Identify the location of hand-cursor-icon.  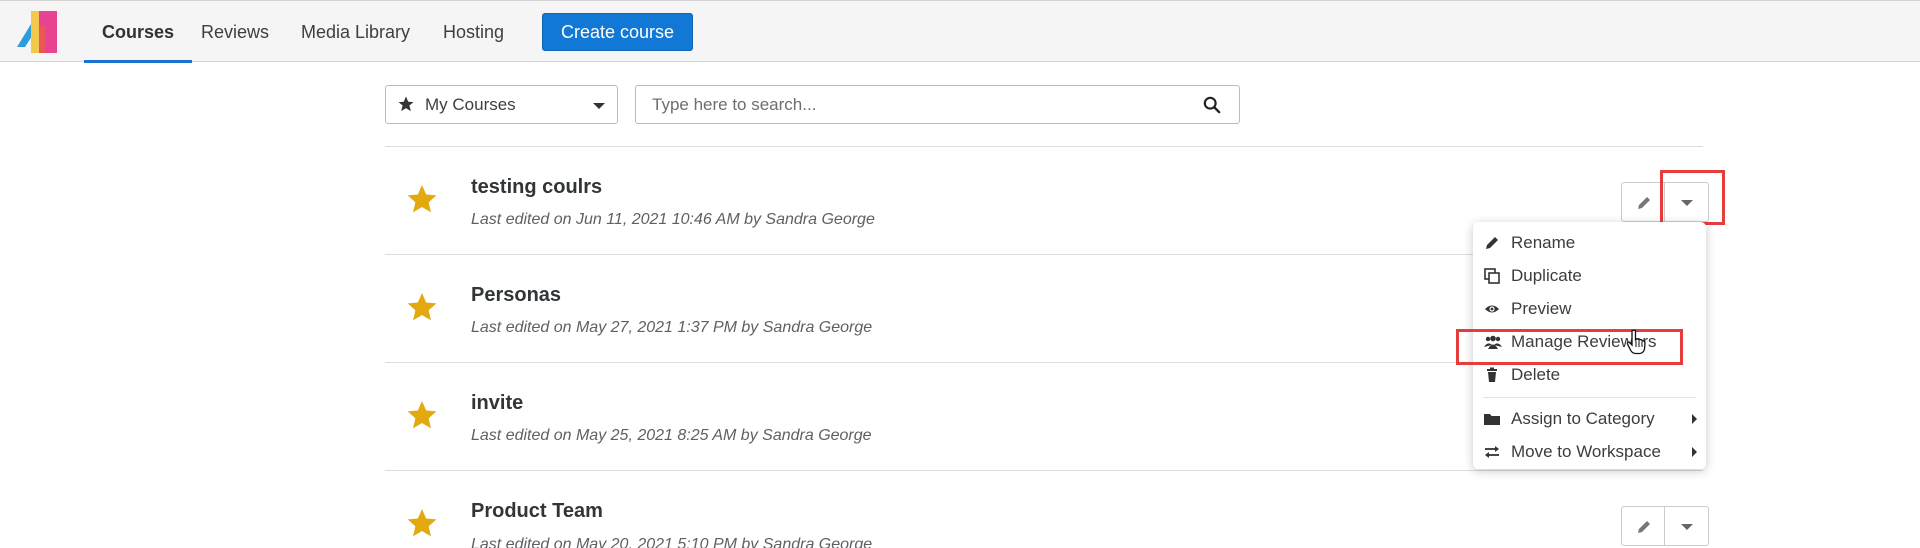
(1636, 342).